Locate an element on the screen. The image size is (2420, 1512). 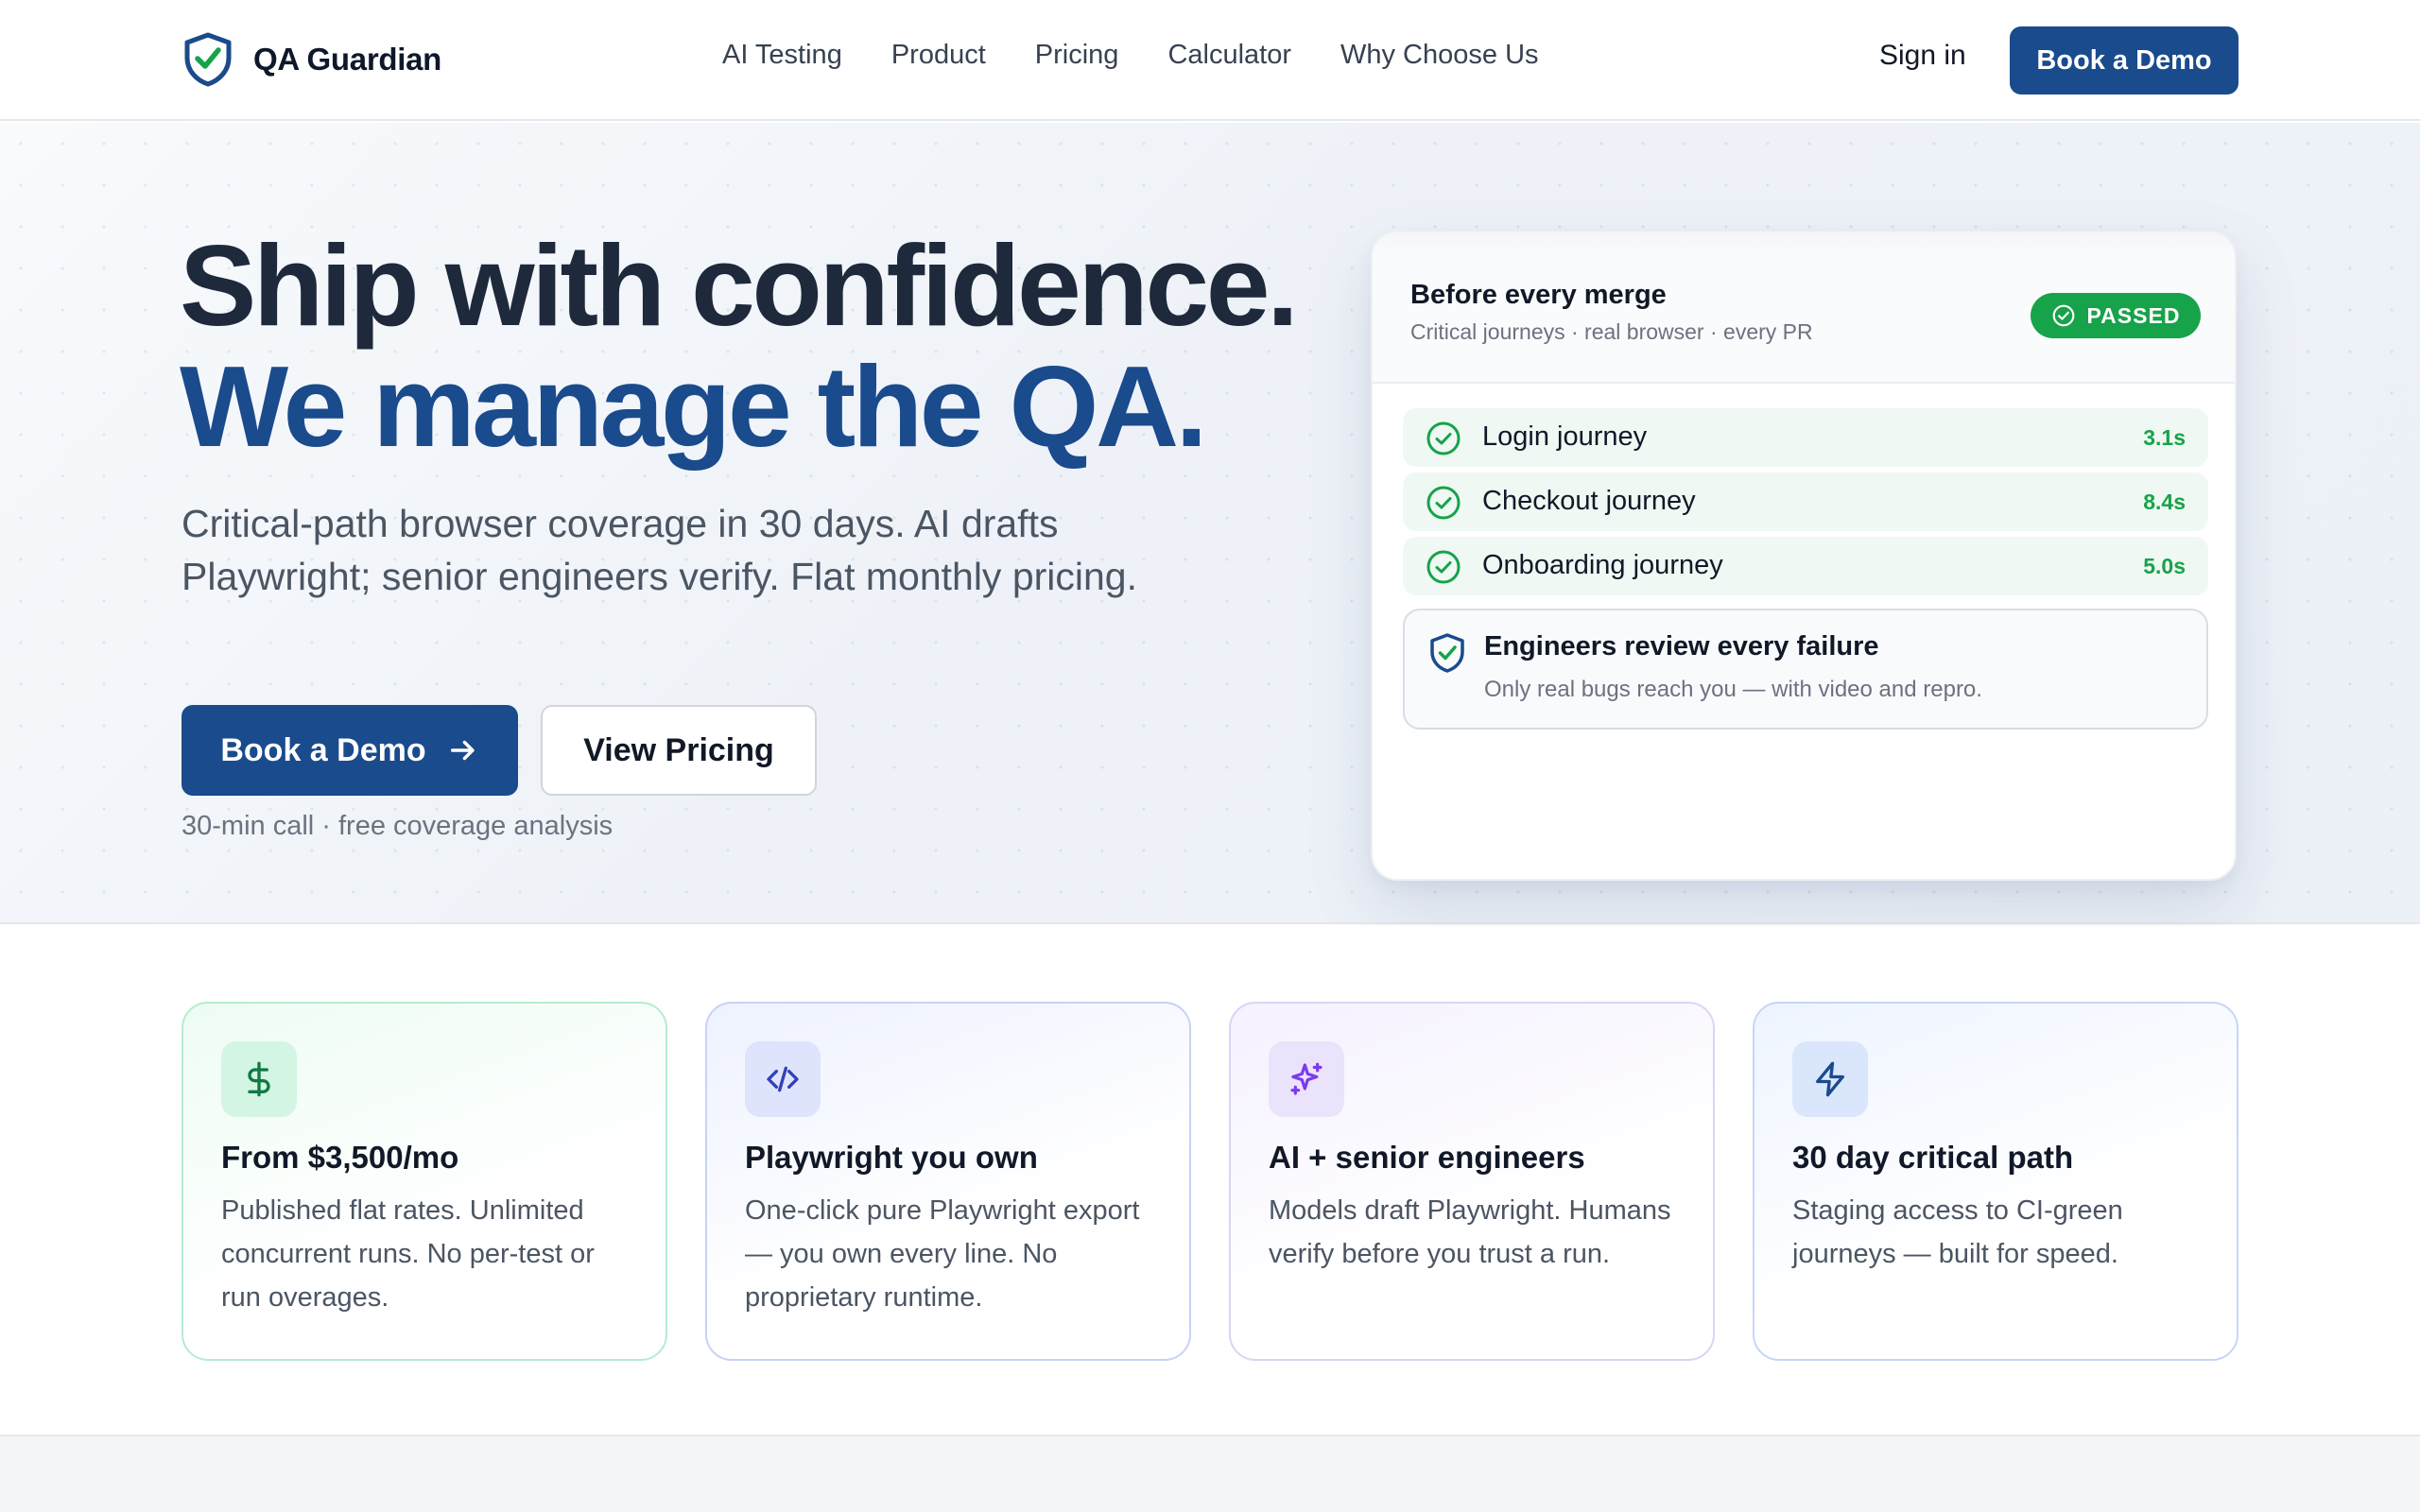
journey-name: Login journey is located at coordinates (1565, 436).